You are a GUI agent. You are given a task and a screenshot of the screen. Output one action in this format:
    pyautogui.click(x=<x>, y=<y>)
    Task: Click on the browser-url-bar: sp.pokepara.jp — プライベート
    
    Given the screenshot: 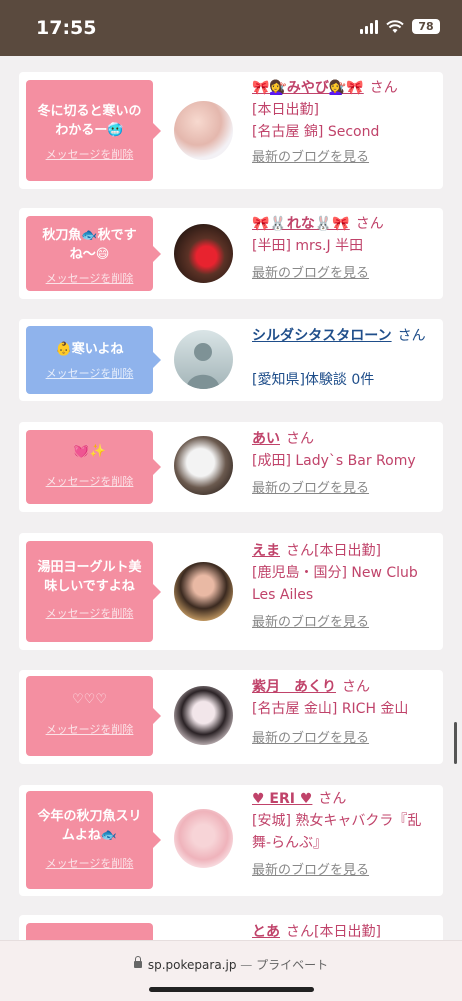 What is the action you would take?
    pyautogui.click(x=231, y=970)
    